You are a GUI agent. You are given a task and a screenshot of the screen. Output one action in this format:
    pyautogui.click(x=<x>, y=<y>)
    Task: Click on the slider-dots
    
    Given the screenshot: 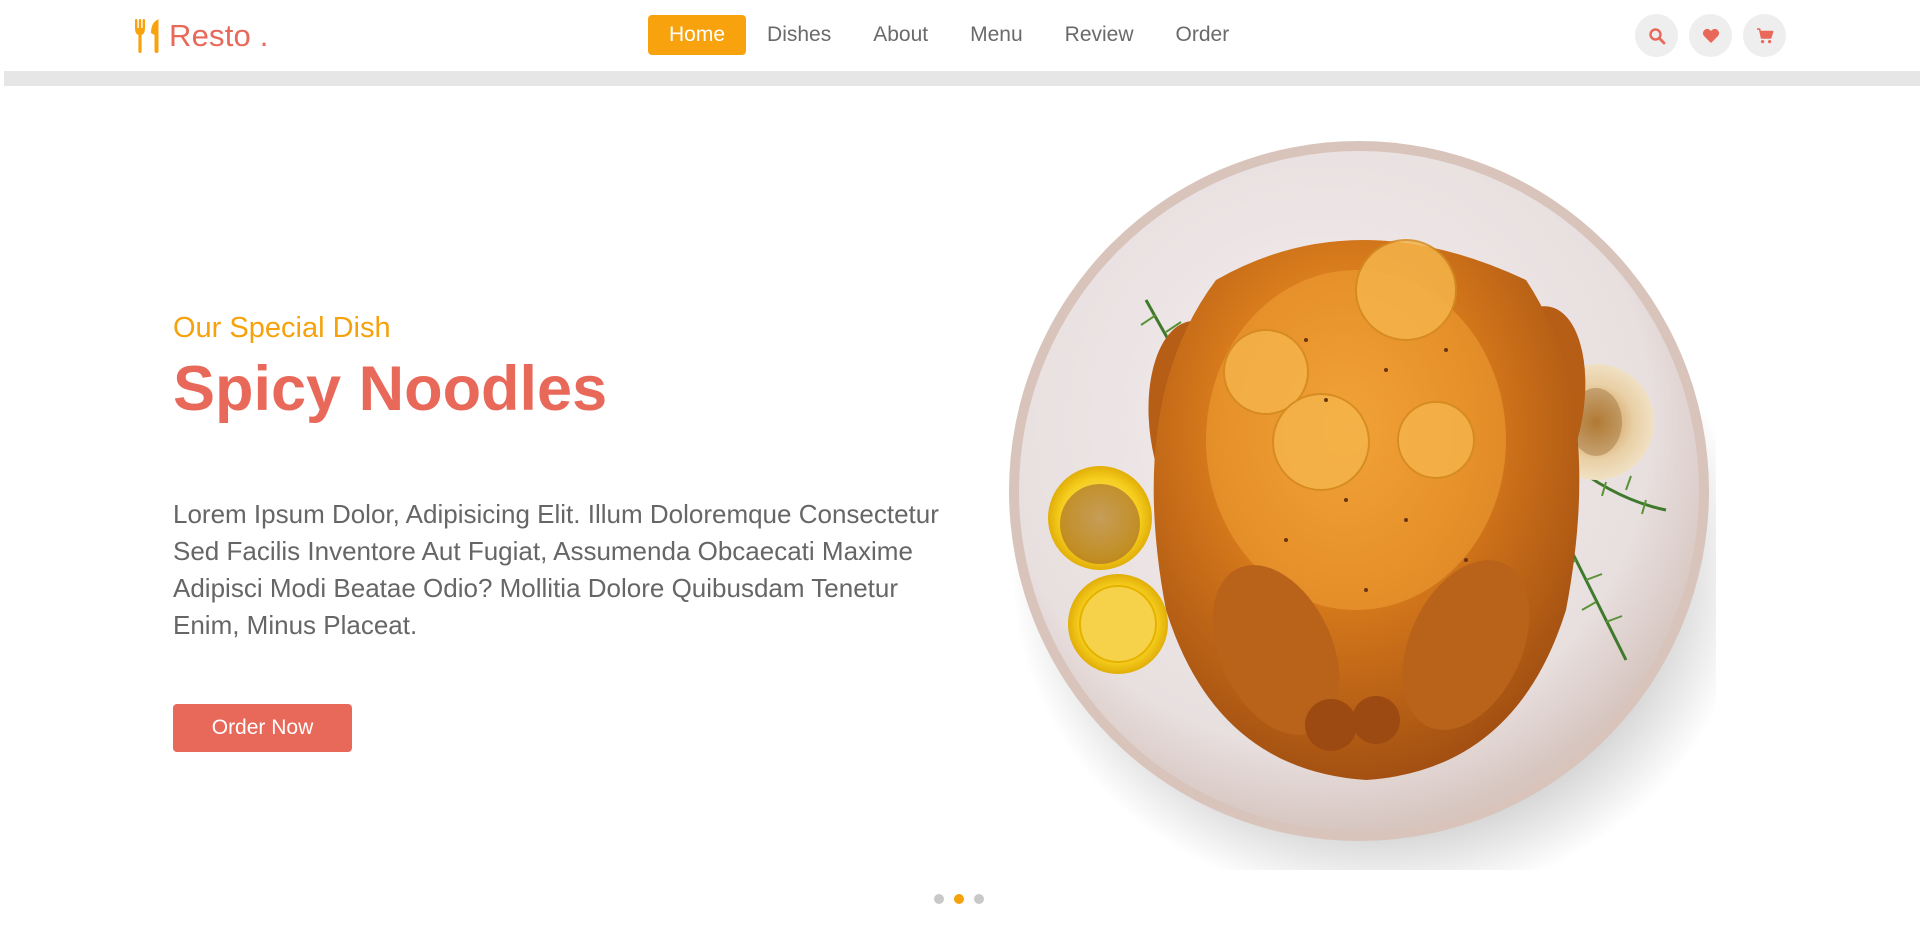 What is the action you would take?
    pyautogui.click(x=959, y=899)
    